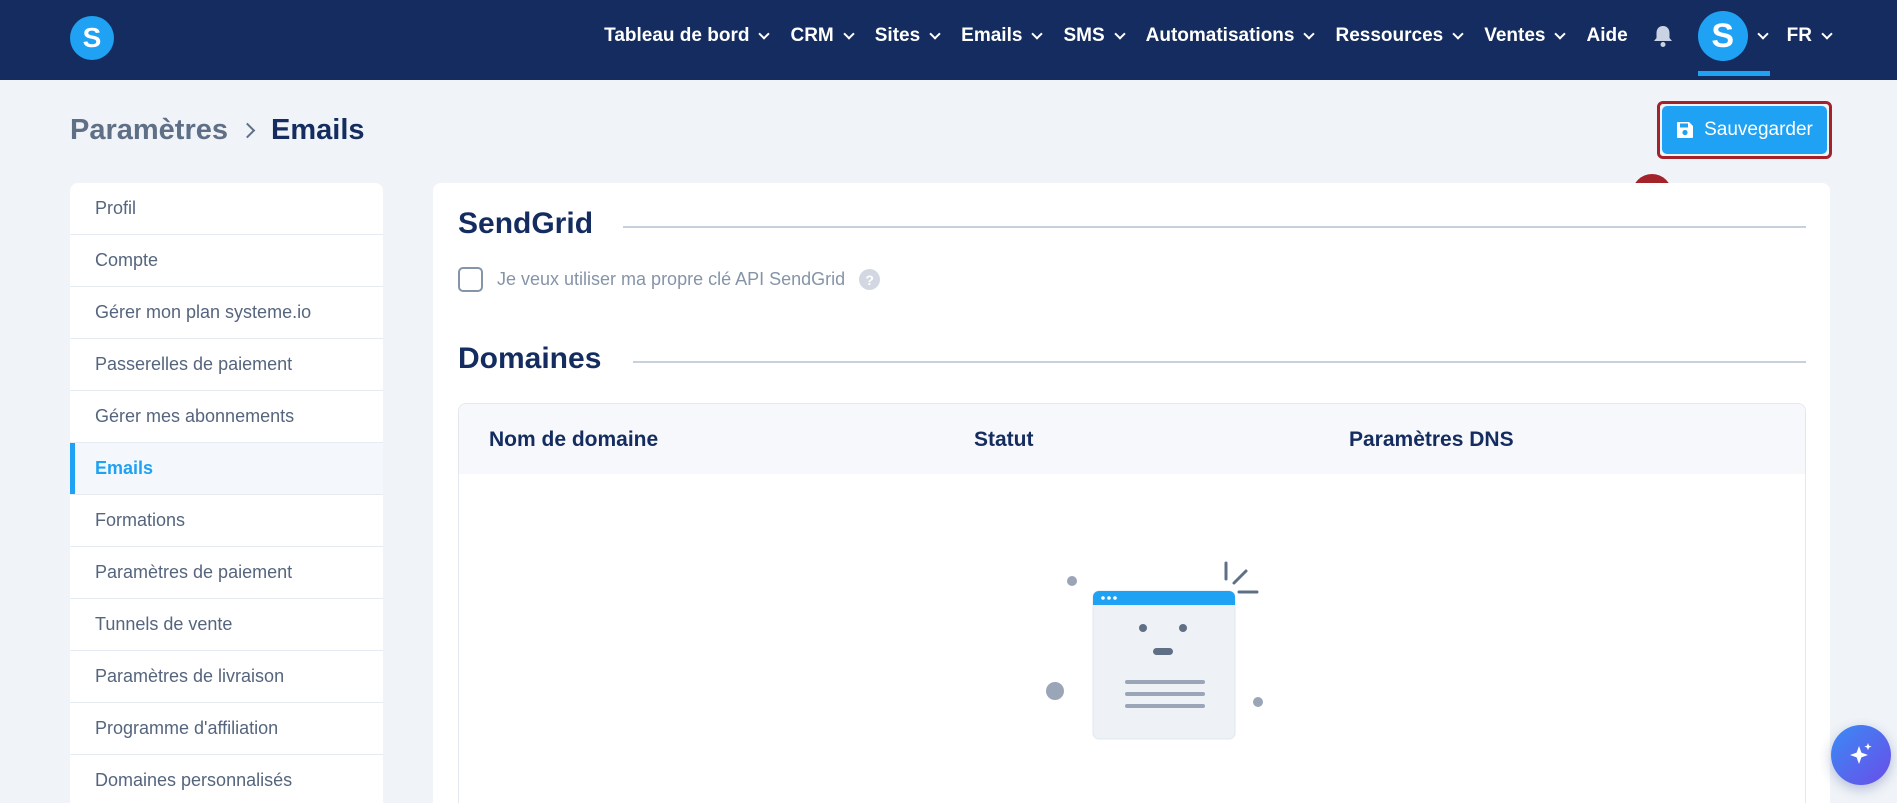  What do you see at coordinates (870, 279) in the screenshot?
I see `help-icon: ?` at bounding box center [870, 279].